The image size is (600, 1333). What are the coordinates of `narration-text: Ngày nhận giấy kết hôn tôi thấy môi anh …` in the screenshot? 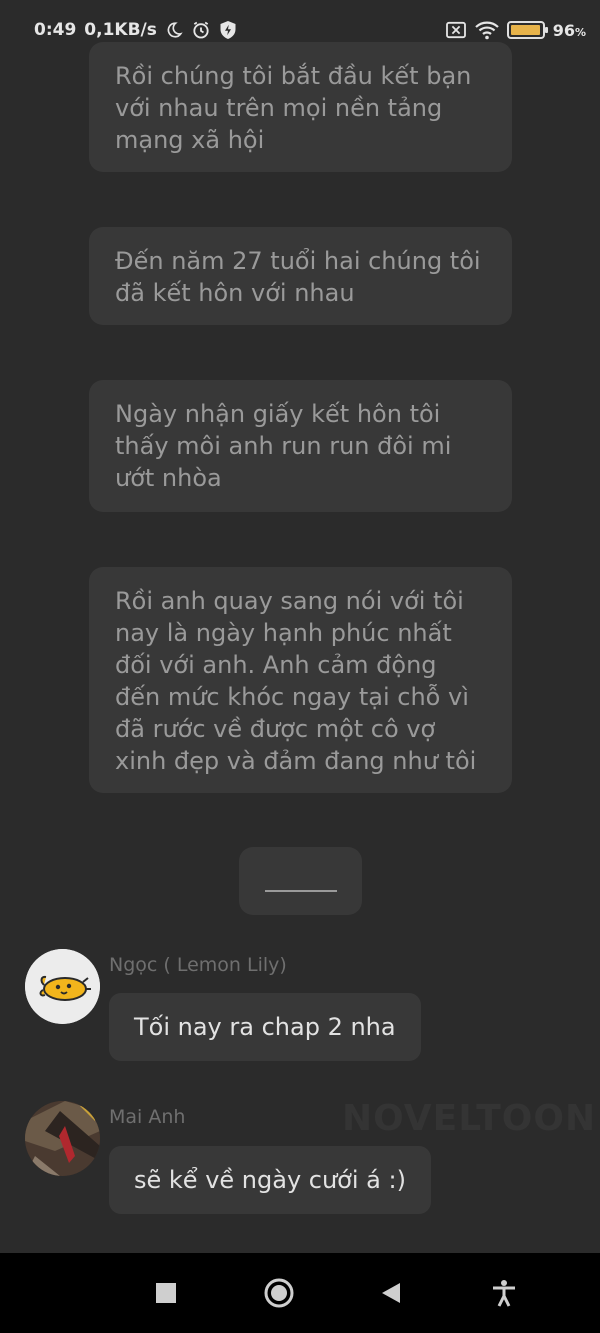 It's located at (283, 446).